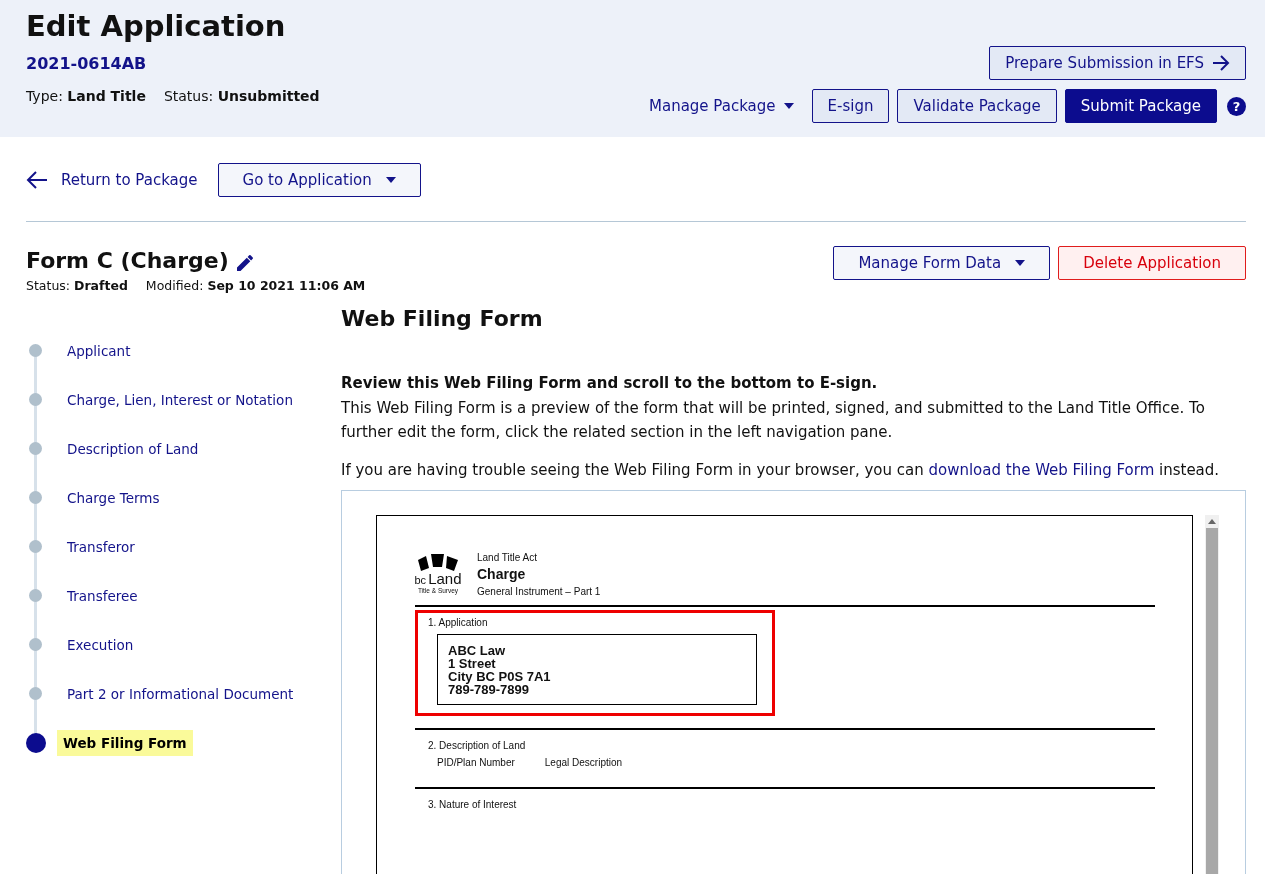 The width and height of the screenshot is (1265, 874). Describe the element at coordinates (113, 497) in the screenshot. I see `step-link: Charge Terms` at that location.